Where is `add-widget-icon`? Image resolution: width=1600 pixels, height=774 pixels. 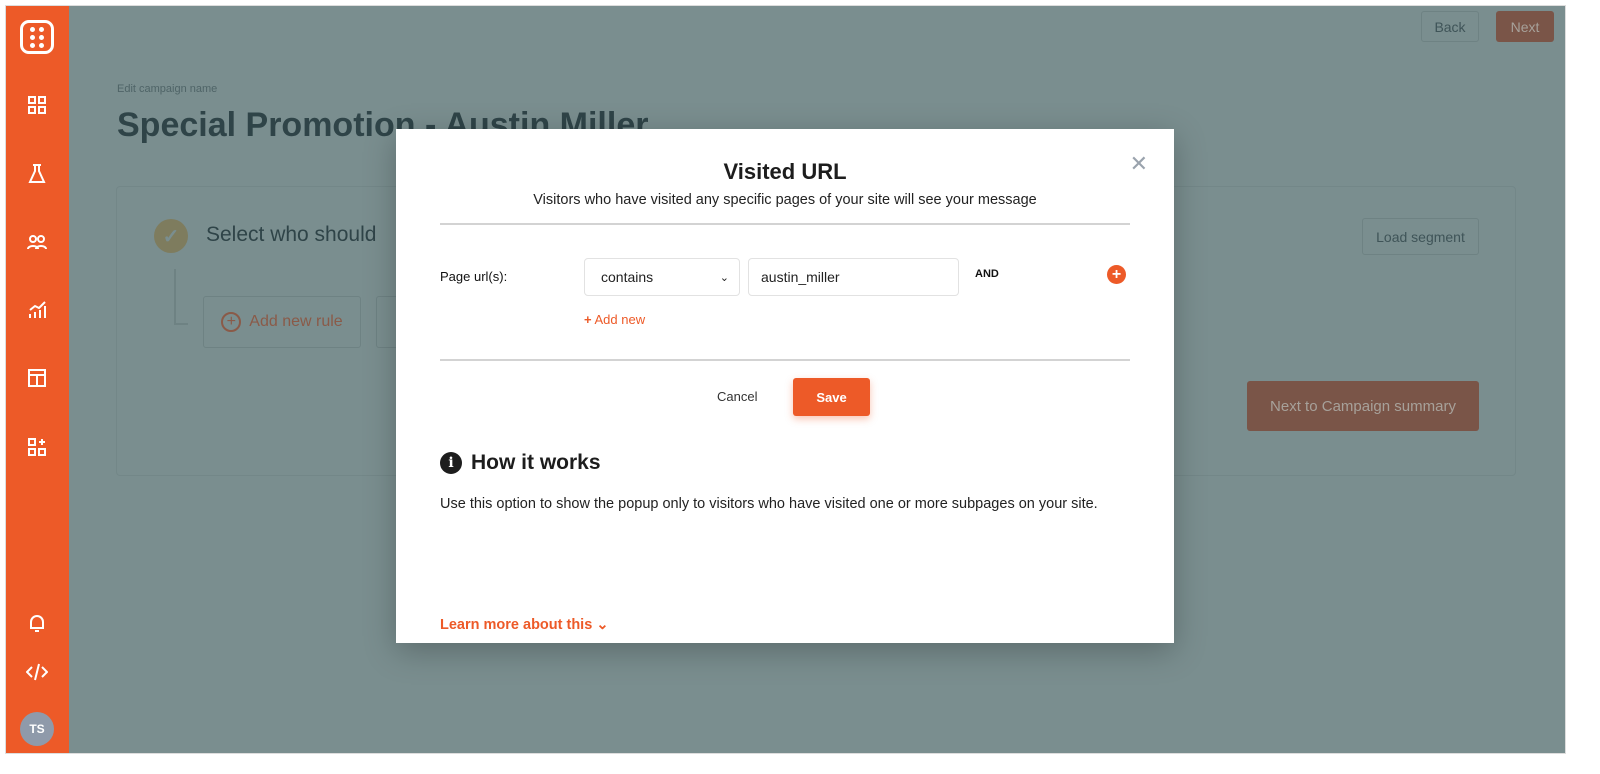 add-widget-icon is located at coordinates (37, 447).